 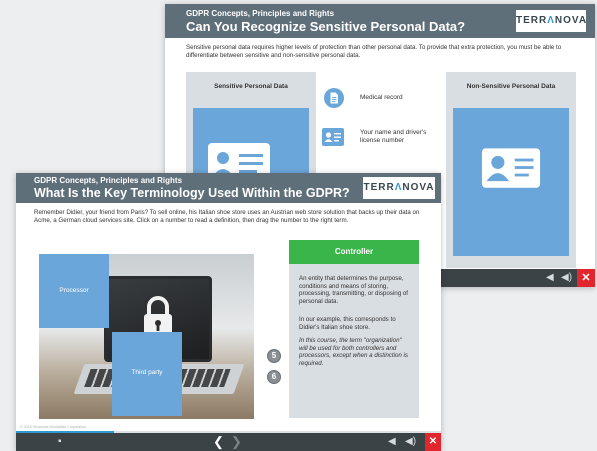 I want to click on tile-third-party: Third party, so click(x=147, y=374).